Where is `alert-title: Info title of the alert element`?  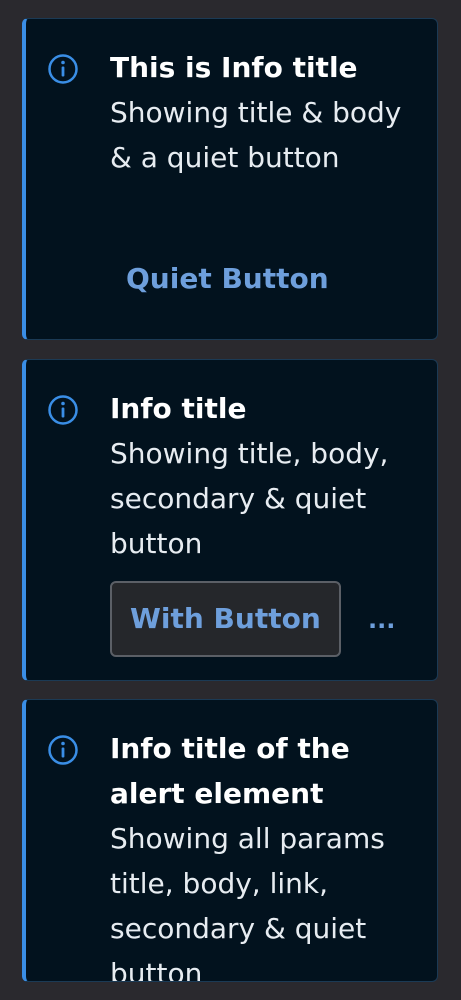
alert-title: Info title of the alert element is located at coordinates (230, 771).